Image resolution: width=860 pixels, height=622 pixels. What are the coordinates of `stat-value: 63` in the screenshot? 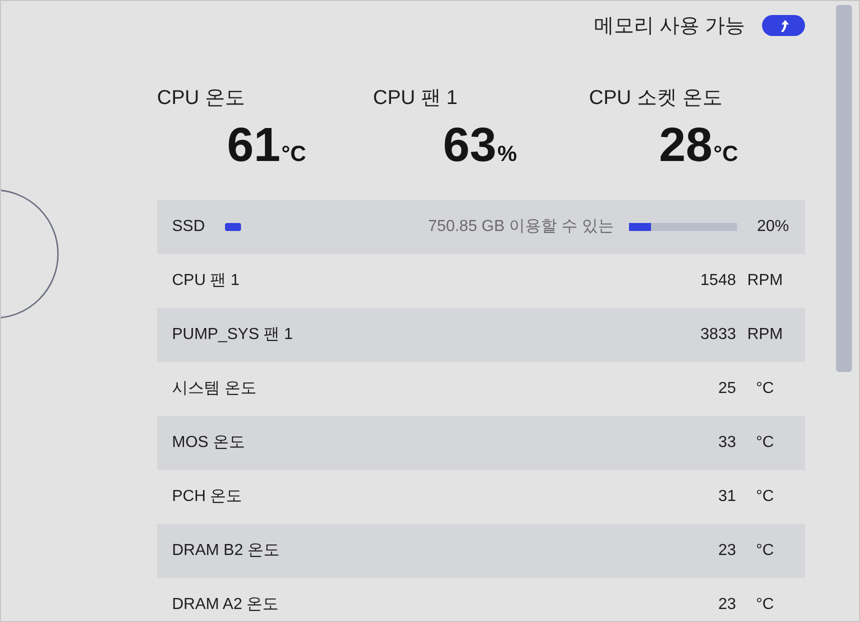 It's located at (469, 146).